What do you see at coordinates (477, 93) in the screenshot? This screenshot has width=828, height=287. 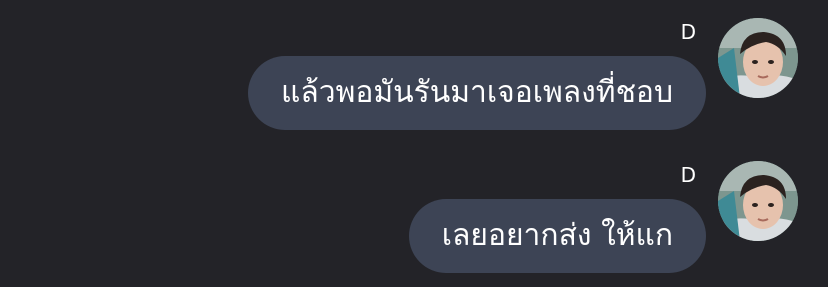 I see `message-bubble: แล้วพอมันรันมาเจอเพลงที่ชอบ` at bounding box center [477, 93].